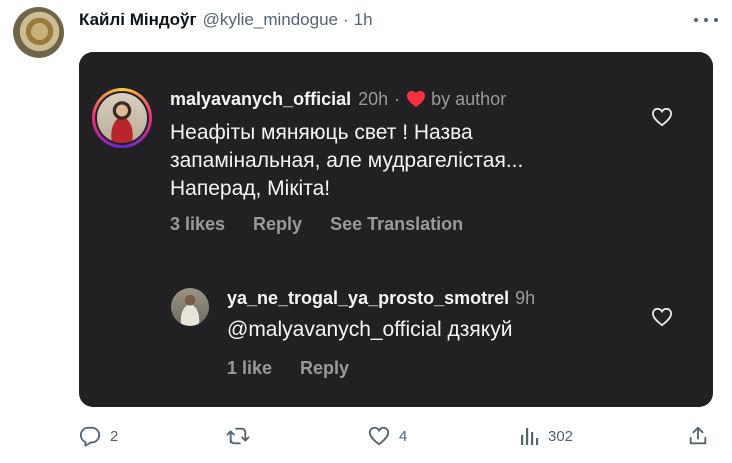  What do you see at coordinates (662, 317) in the screenshot?
I see `reply-like-heart-icon` at bounding box center [662, 317].